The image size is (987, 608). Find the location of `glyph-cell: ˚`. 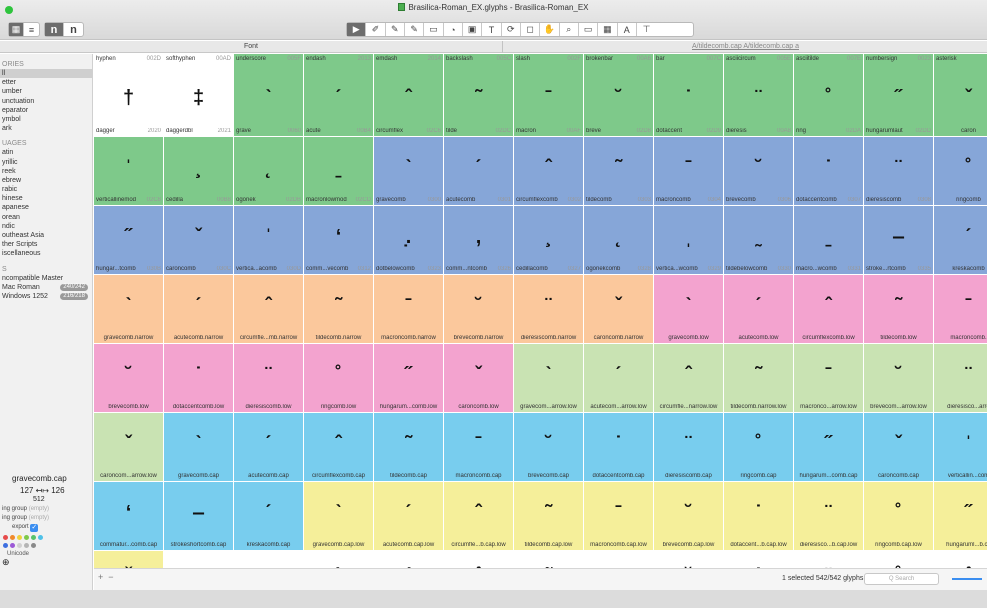

glyph-cell: ˚ is located at coordinates (899, 559).